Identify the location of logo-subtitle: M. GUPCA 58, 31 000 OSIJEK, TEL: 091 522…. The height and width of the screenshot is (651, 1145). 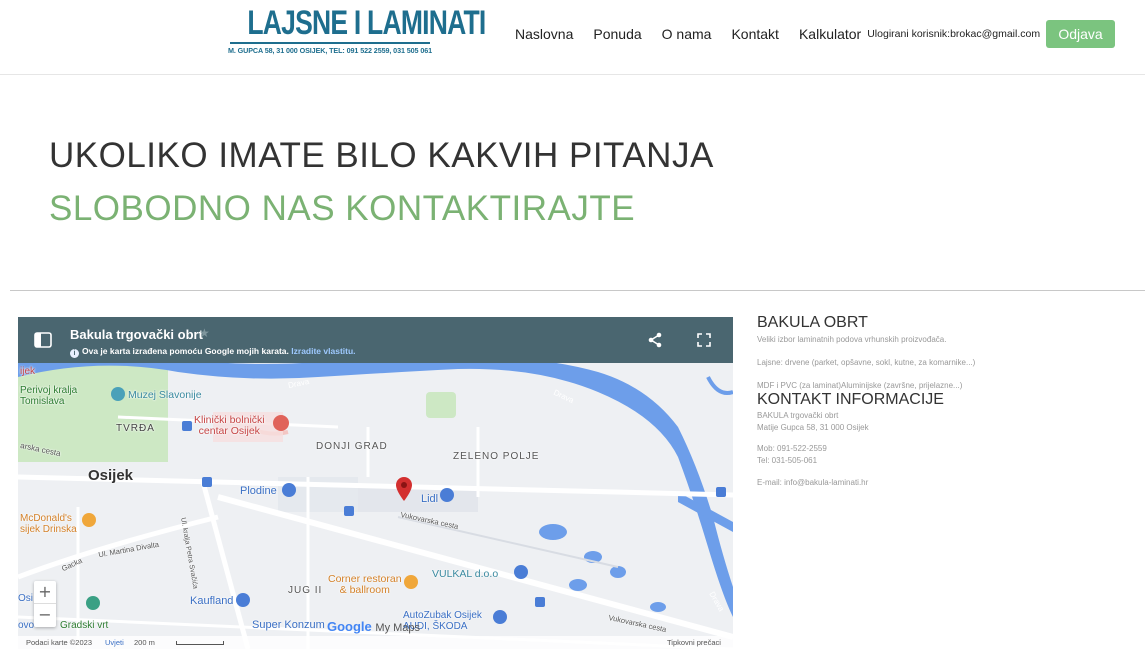
(330, 50).